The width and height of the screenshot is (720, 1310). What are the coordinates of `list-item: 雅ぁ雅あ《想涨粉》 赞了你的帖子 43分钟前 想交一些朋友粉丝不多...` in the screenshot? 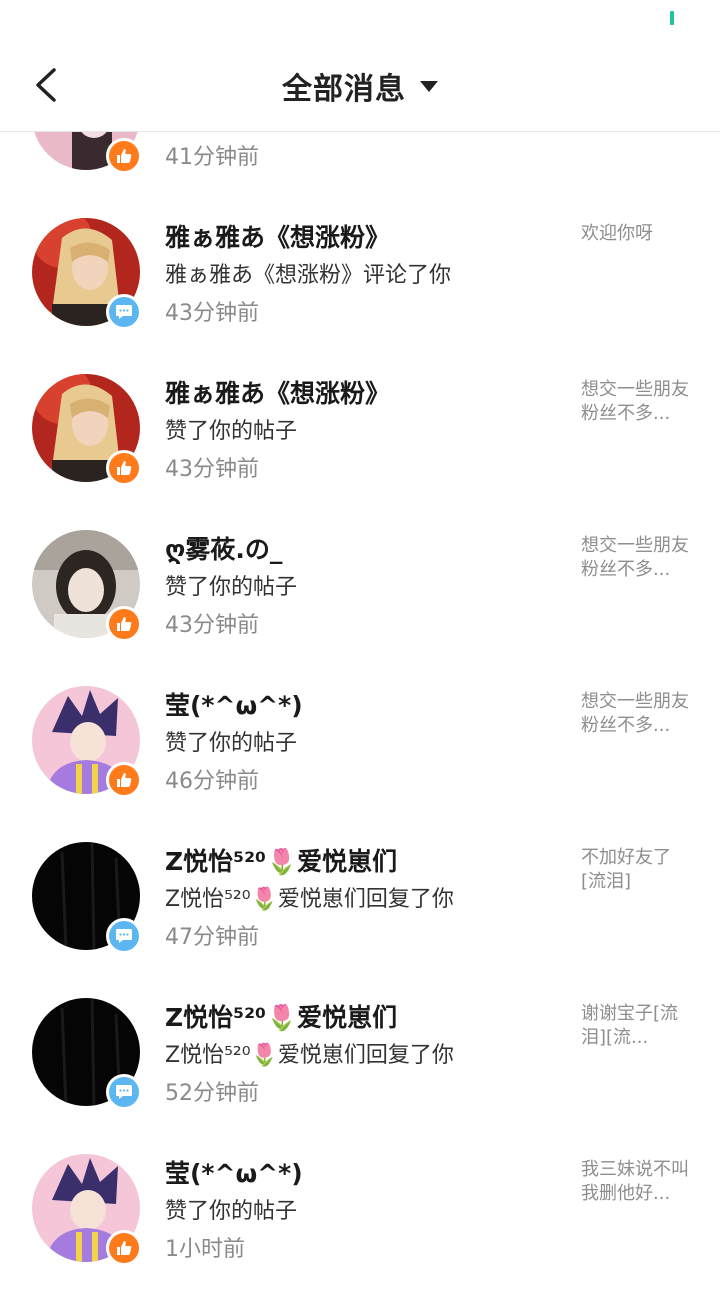 It's located at (360, 452).